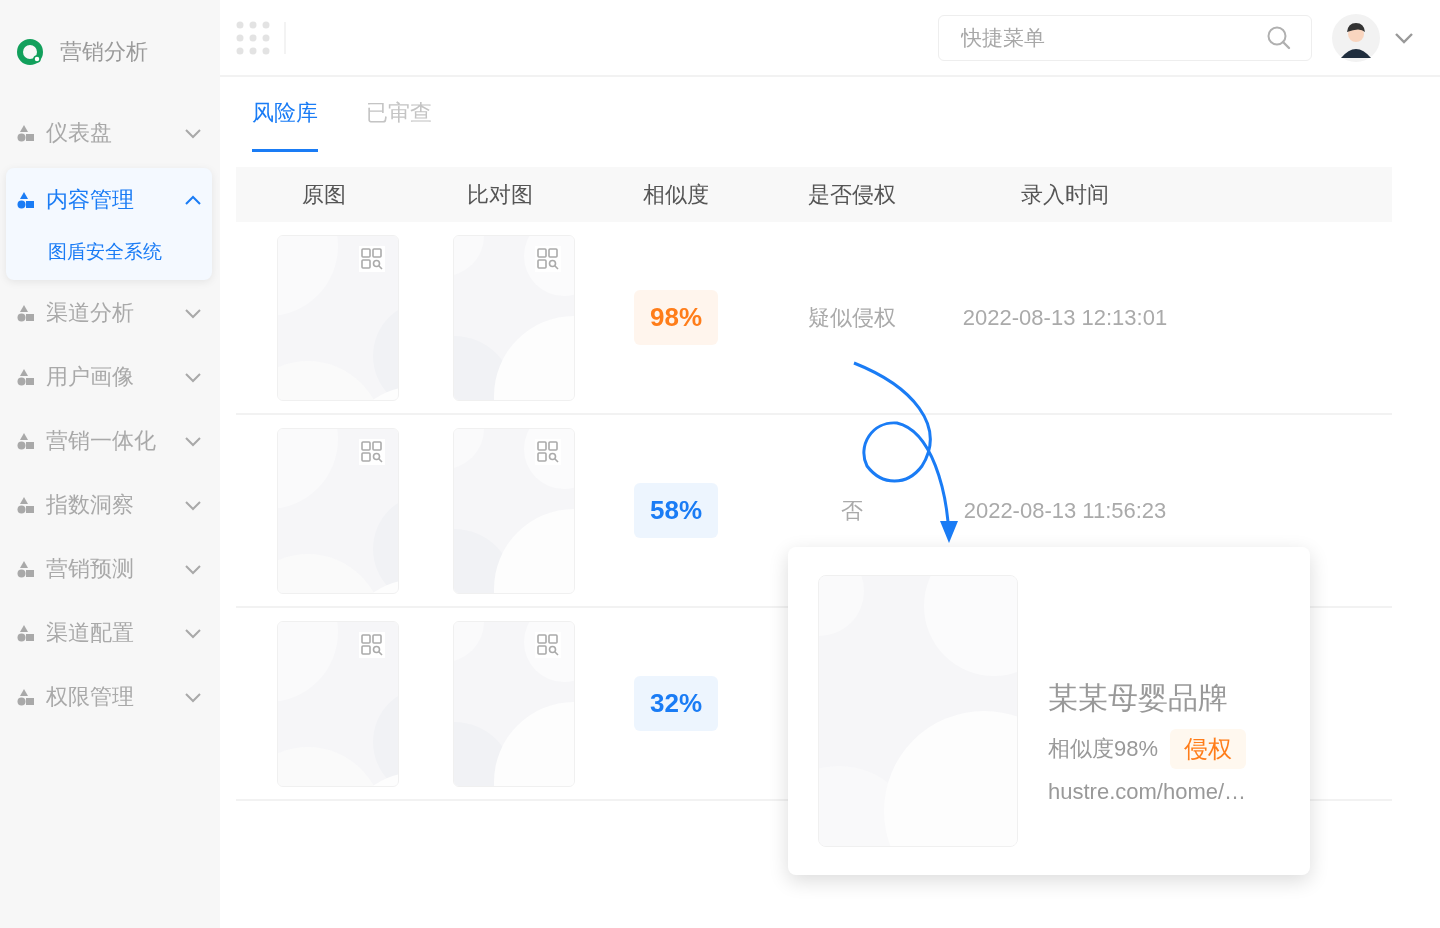 The image size is (1440, 928). What do you see at coordinates (1208, 748) in the screenshot?
I see `status-tag: 侵权` at bounding box center [1208, 748].